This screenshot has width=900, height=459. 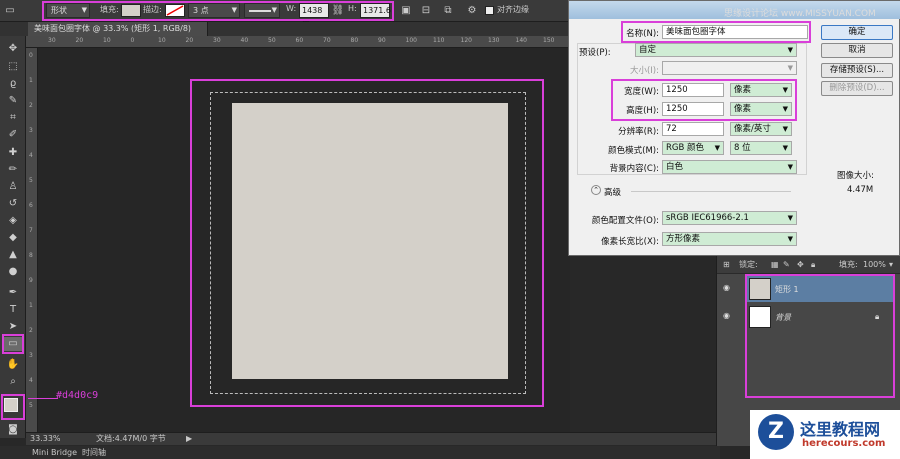 I want to click on tab-timeline: 时间轴, so click(x=94, y=452).